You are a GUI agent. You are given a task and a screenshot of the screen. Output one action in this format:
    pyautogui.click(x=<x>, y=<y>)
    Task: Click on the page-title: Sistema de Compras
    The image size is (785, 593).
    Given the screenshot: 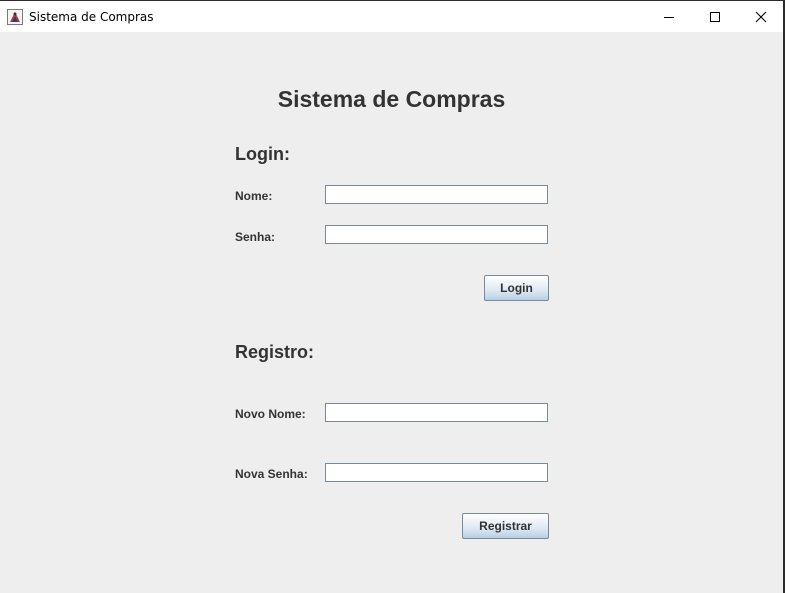 What is the action you would take?
    pyautogui.click(x=391, y=99)
    